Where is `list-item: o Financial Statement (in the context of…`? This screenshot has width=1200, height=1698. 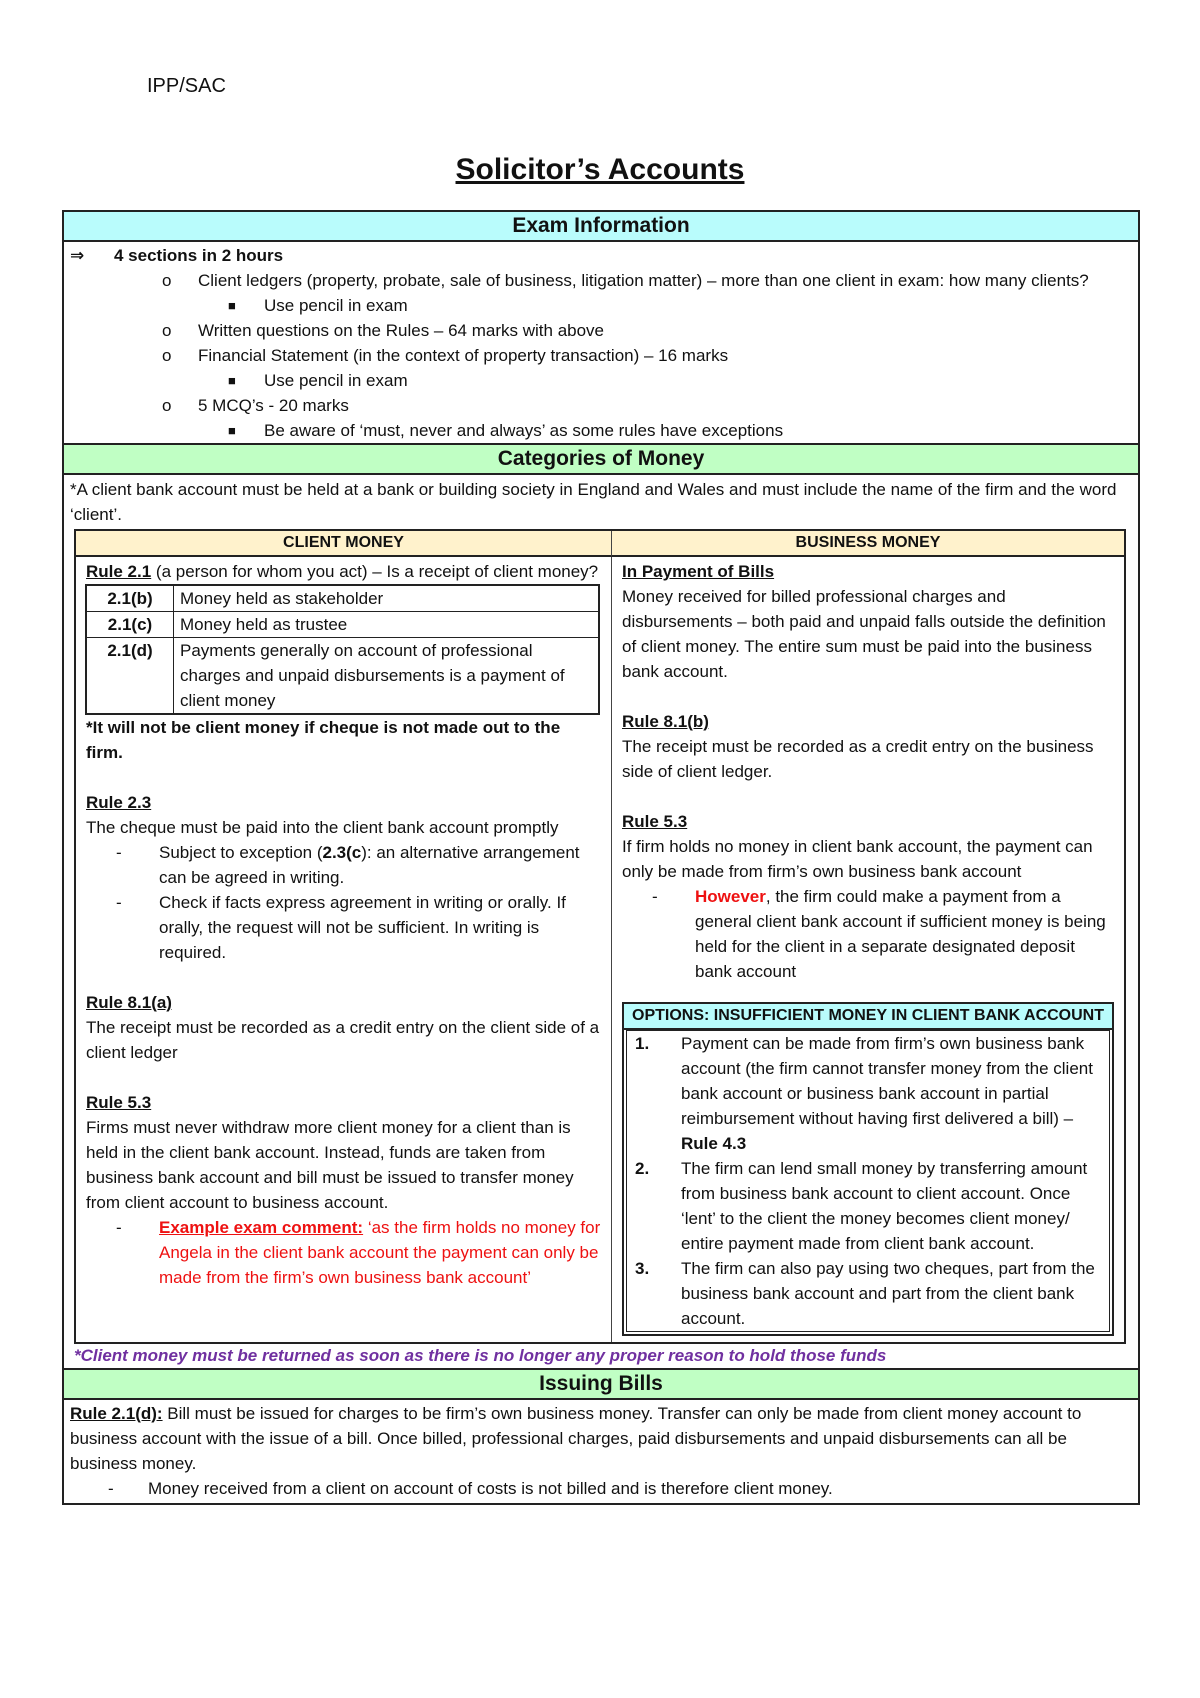
list-item: o Financial Statement (in the context of… is located at coordinates (601, 355).